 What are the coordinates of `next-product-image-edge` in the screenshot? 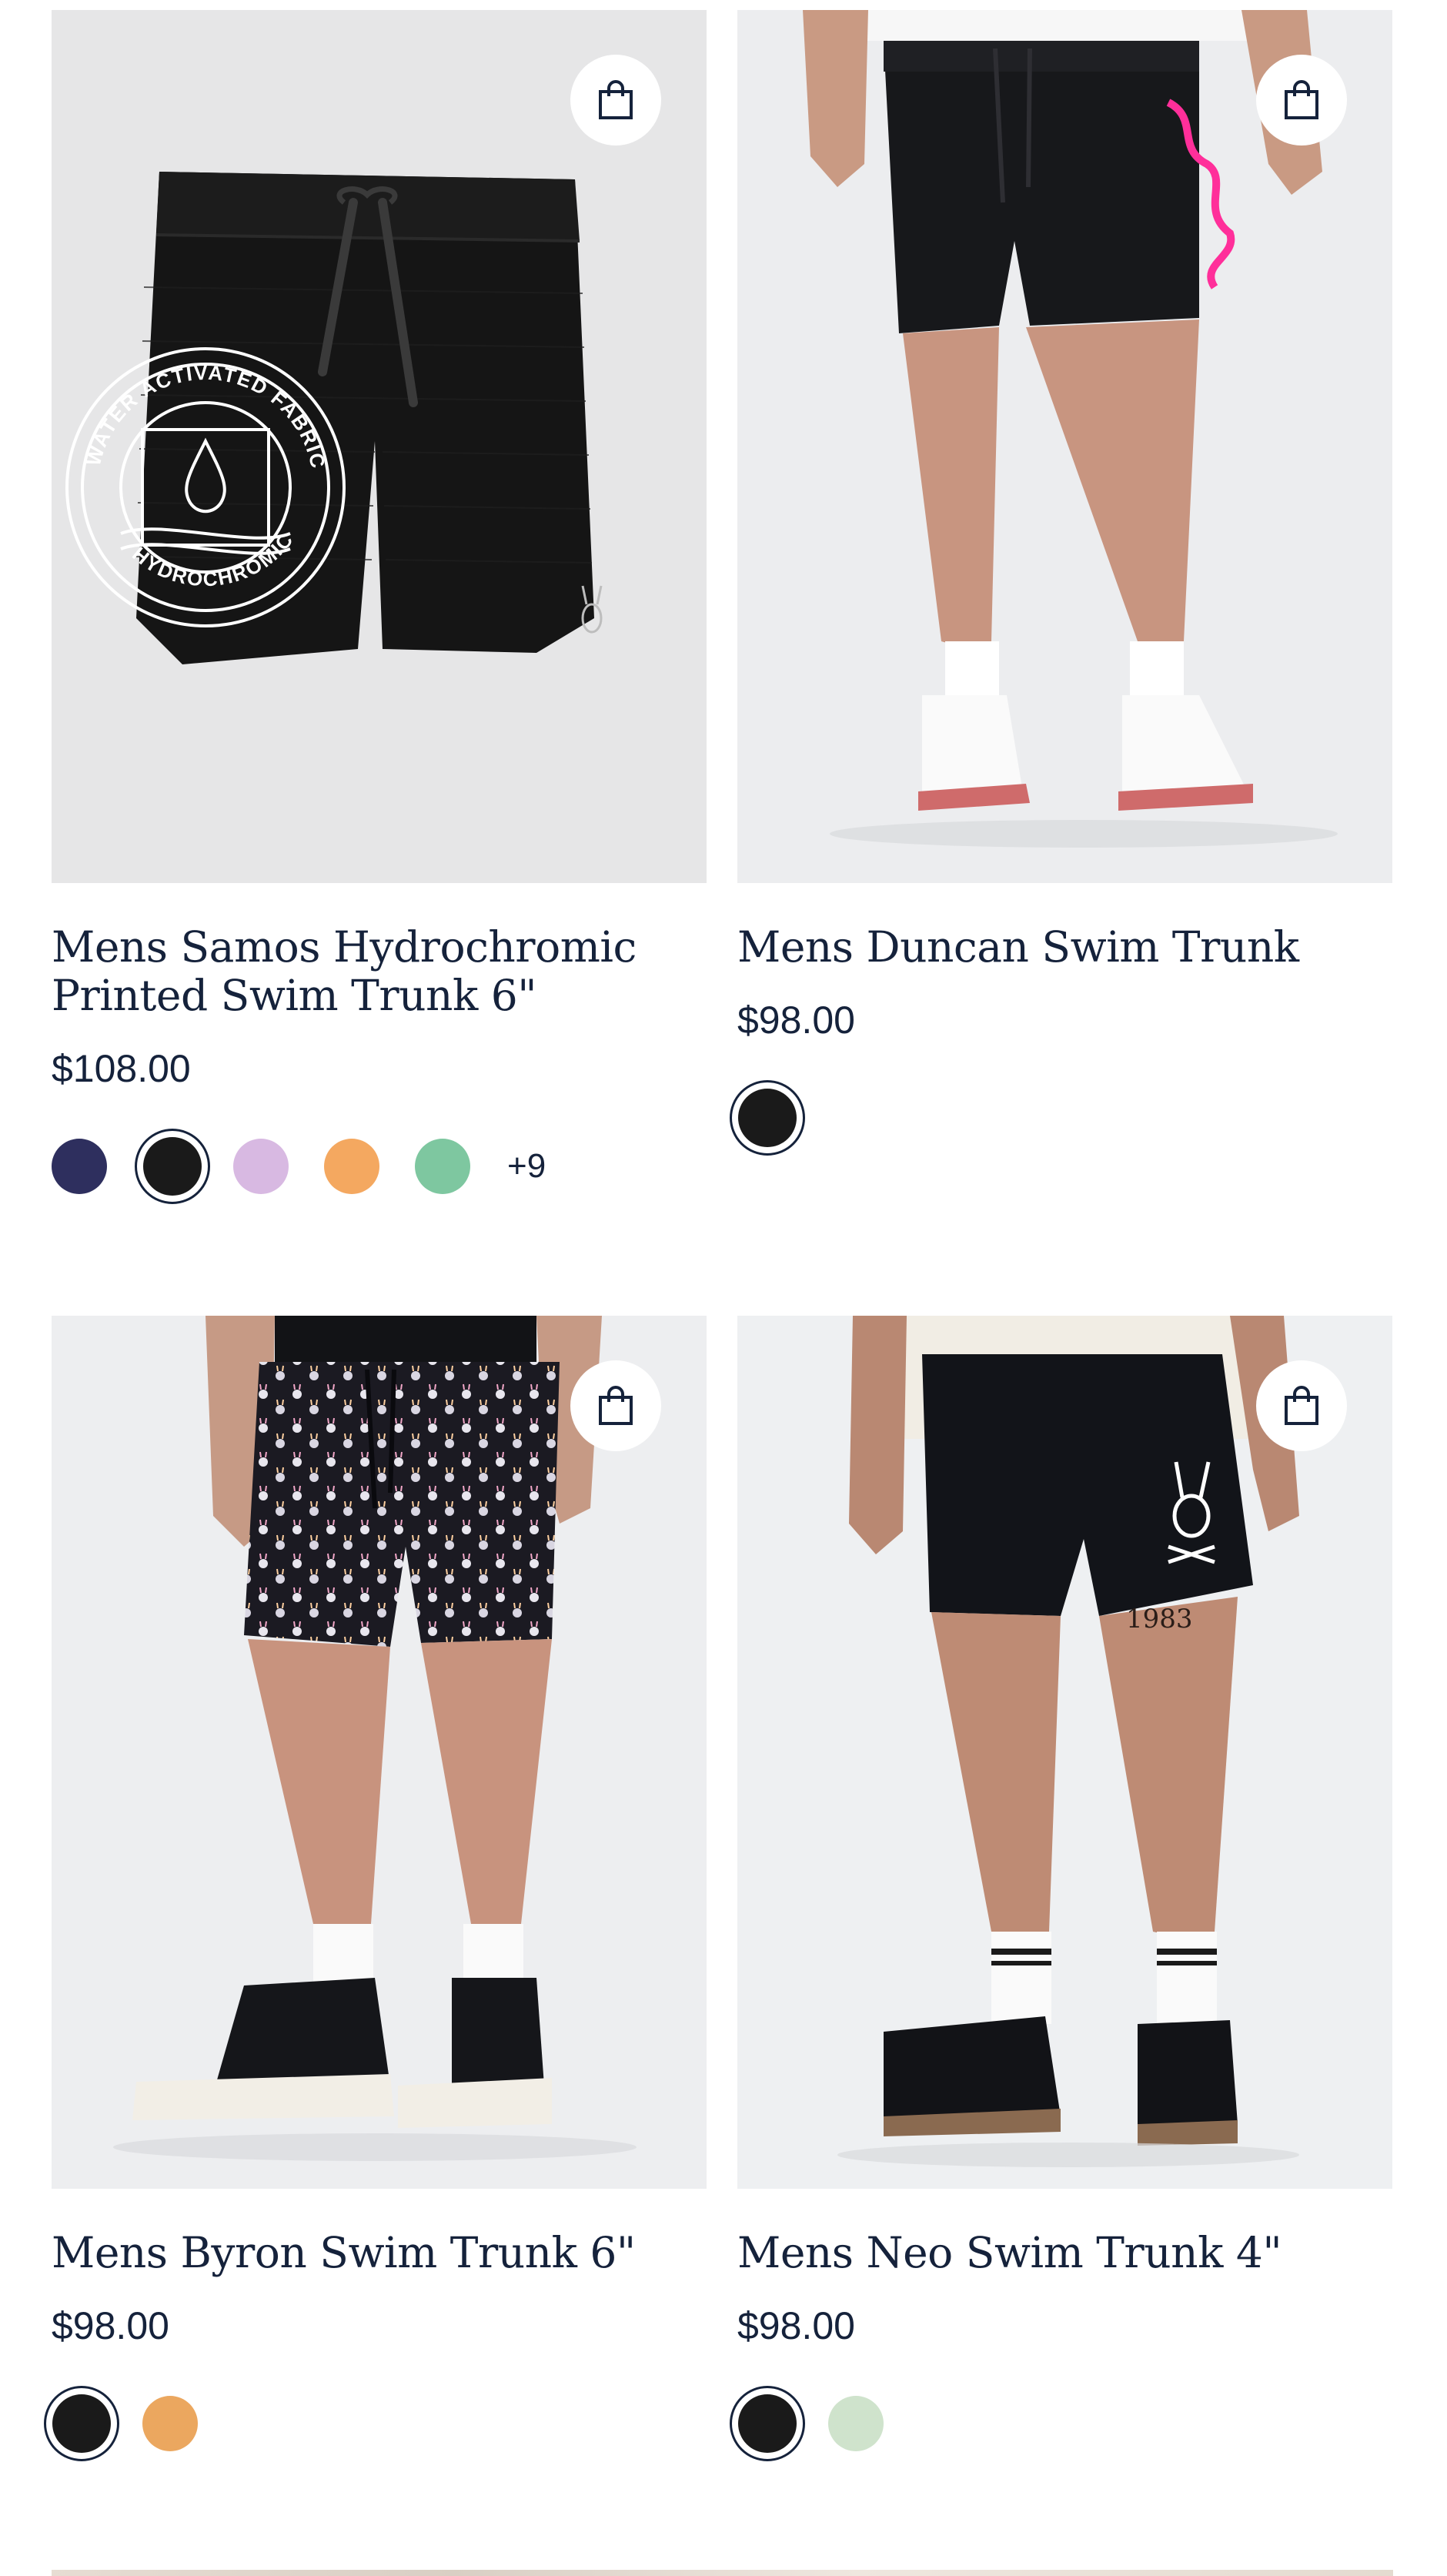 It's located at (722, 2573).